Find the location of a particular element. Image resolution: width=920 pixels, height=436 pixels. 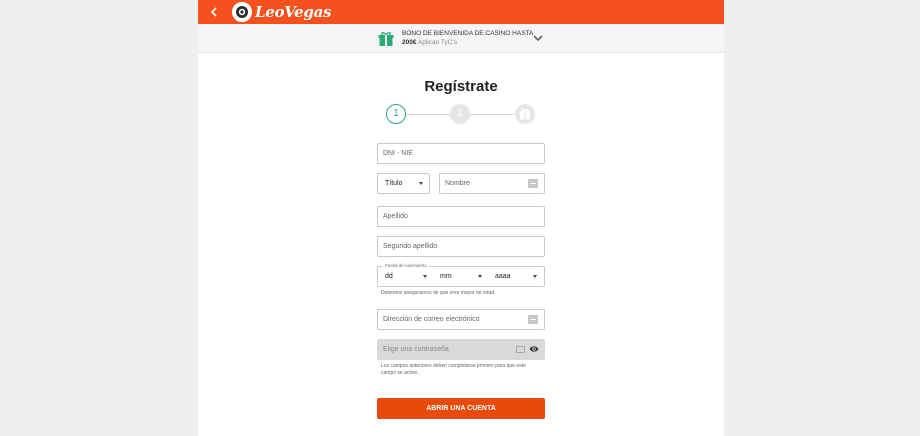

keyboard-icon is located at coordinates (520, 349).